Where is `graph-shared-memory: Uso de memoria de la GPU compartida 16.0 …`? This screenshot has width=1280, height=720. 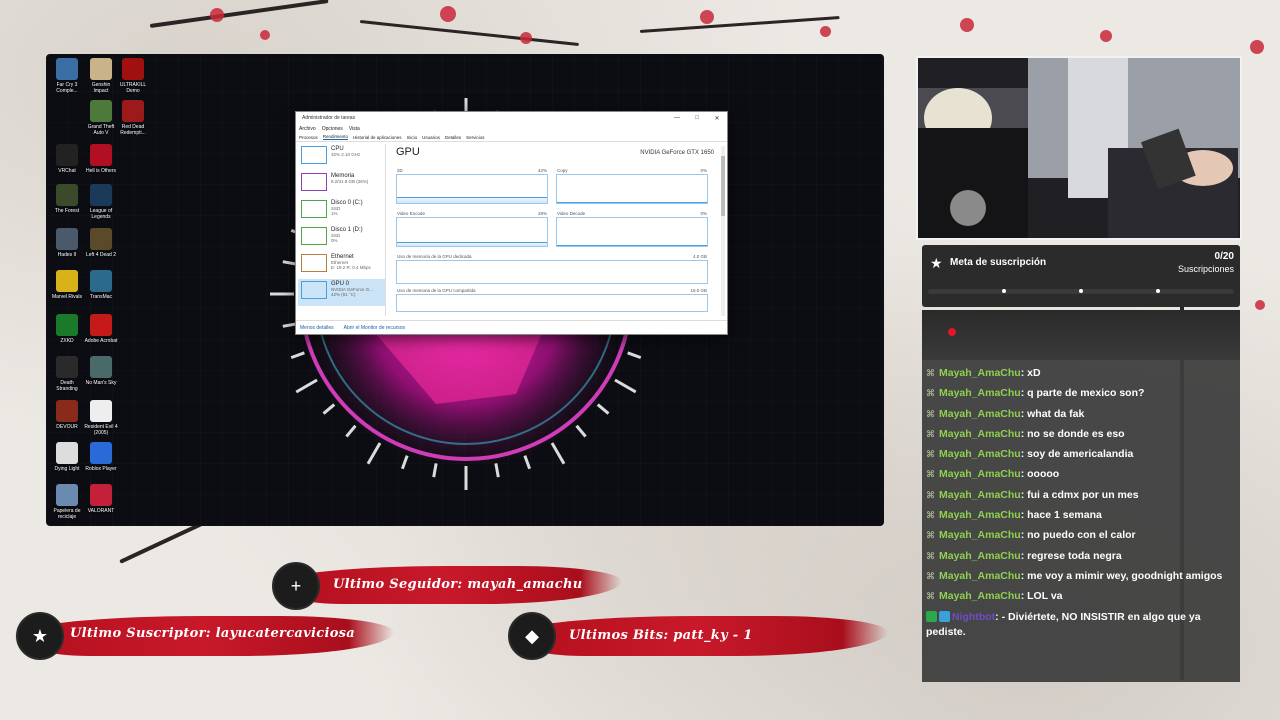
graph-shared-memory: Uso de memoria de la GPU compartida 16.0 … is located at coordinates (552, 300).